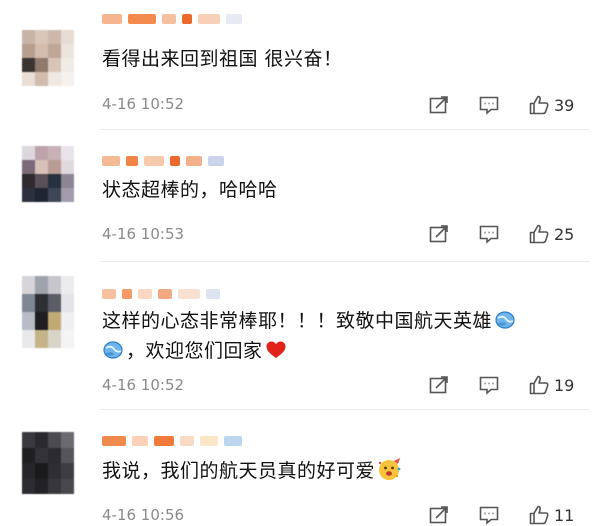 This screenshot has height=526, width=600. Describe the element at coordinates (564, 234) in the screenshot. I see `like-count: 25` at that location.